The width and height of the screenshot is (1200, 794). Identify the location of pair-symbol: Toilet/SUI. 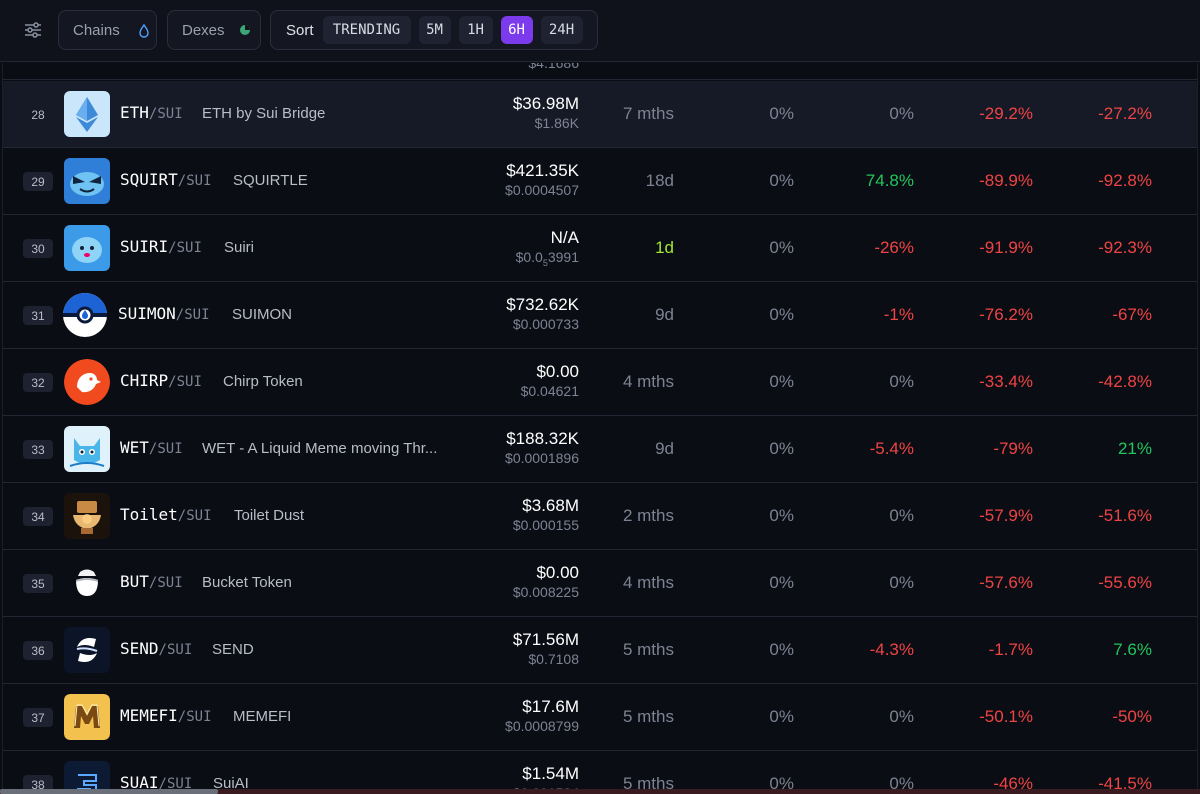
(166, 514).